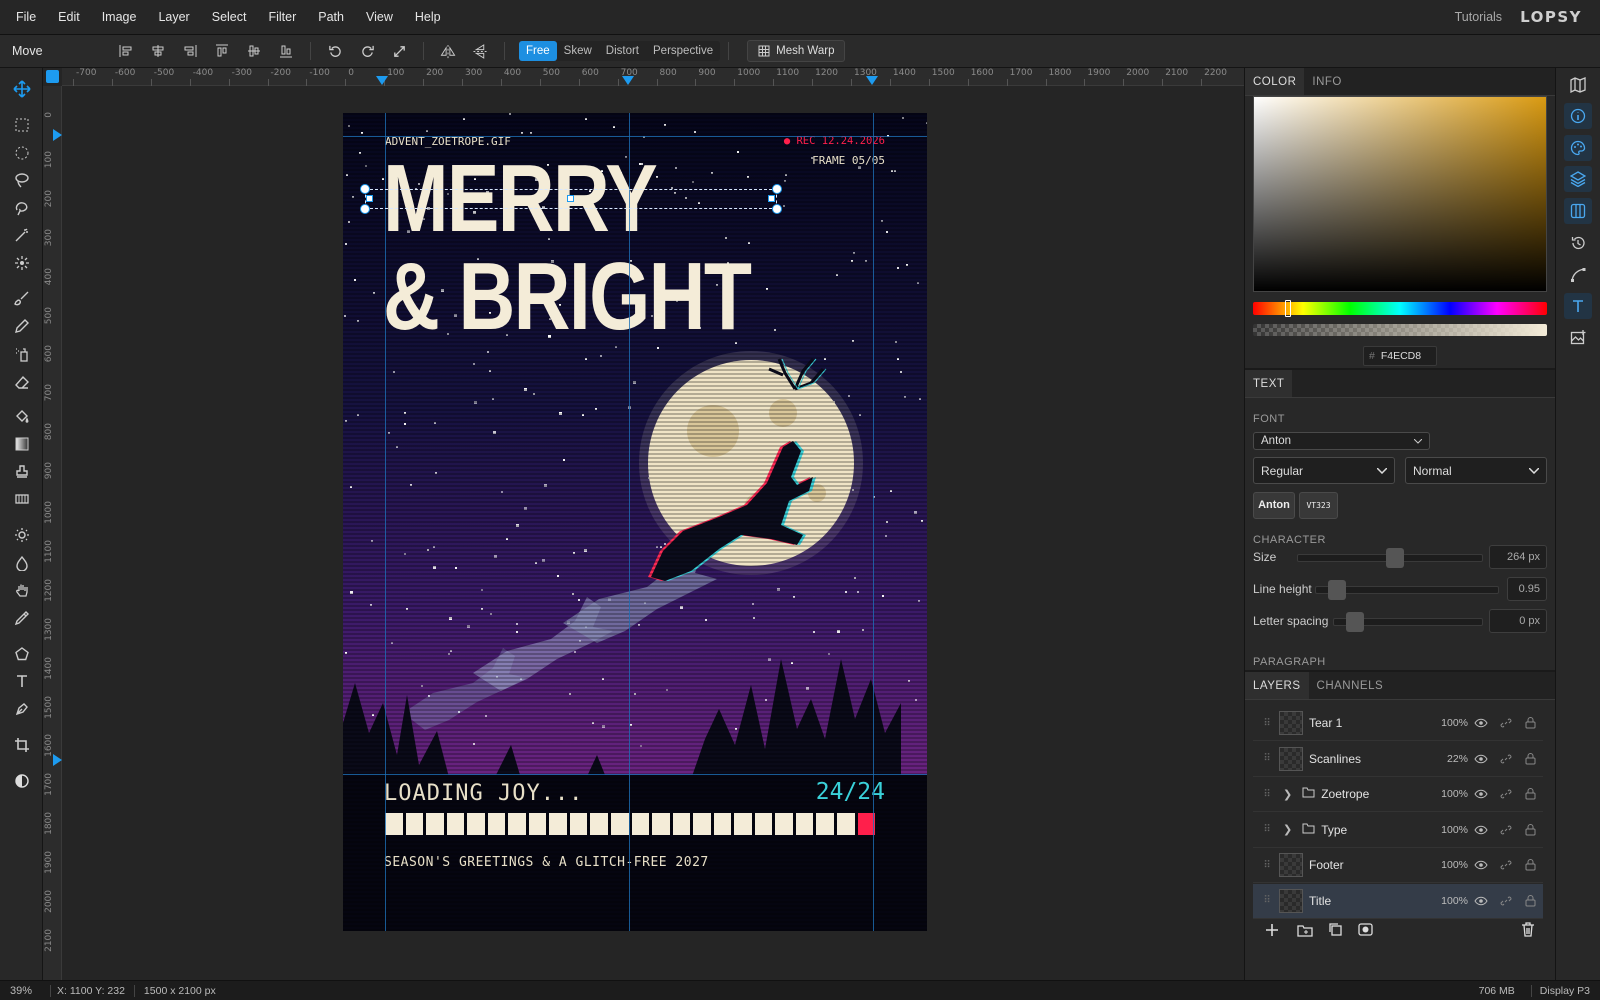 The height and width of the screenshot is (1000, 1600). Describe the element at coordinates (1398, 794) in the screenshot. I see `layer-row: ⠿ ❯ Zoetrope 100%` at that location.